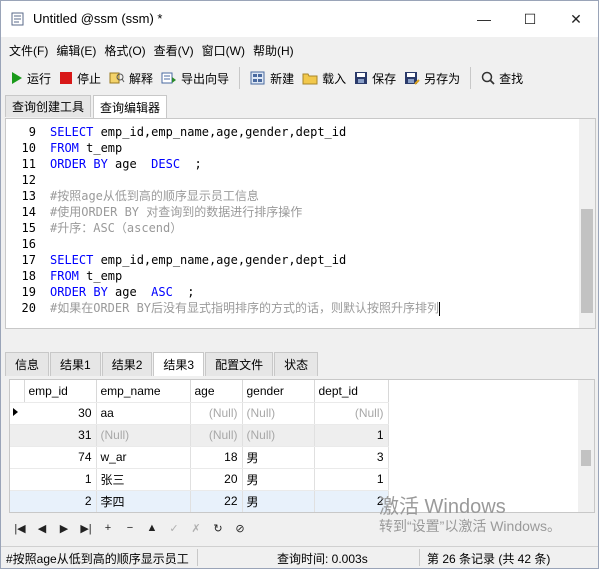  I want to click on line-number: 12, so click(28, 180).